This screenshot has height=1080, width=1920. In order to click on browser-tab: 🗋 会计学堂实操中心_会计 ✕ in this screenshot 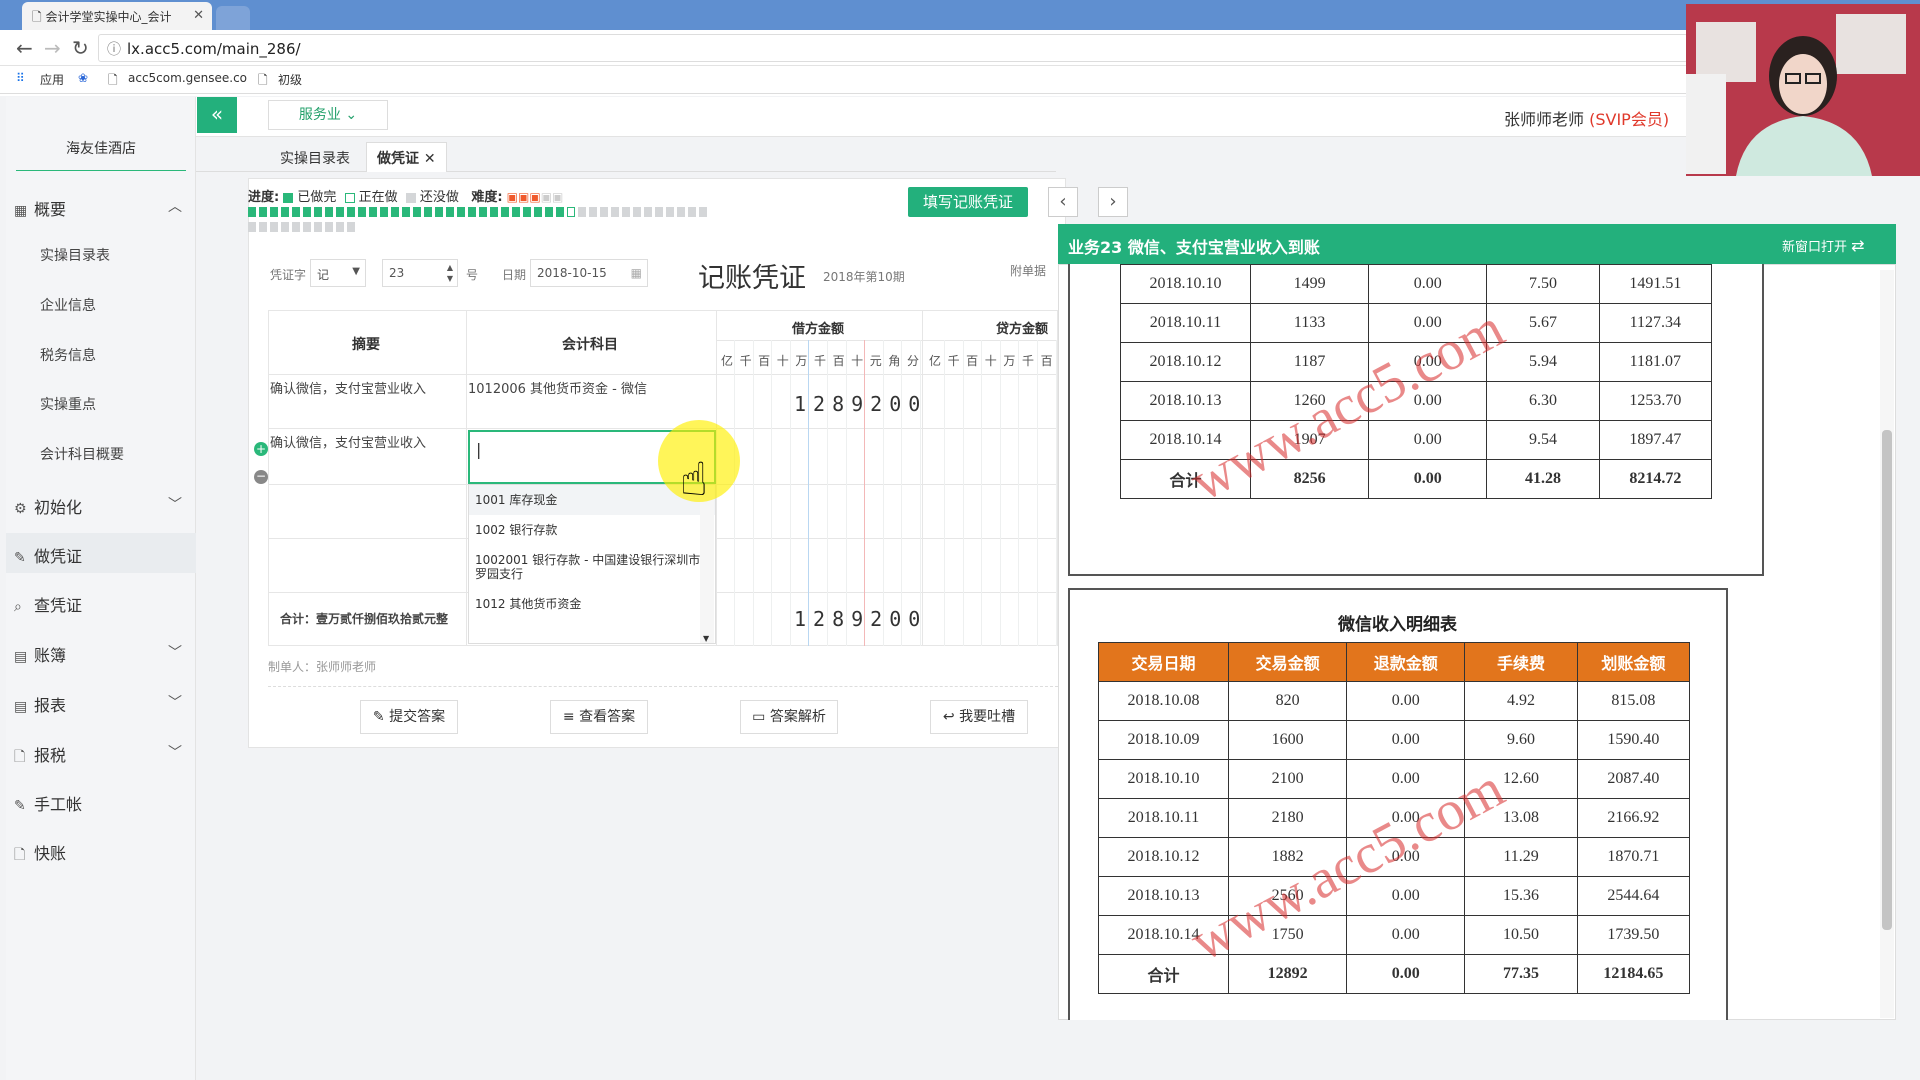, I will do `click(117, 16)`.